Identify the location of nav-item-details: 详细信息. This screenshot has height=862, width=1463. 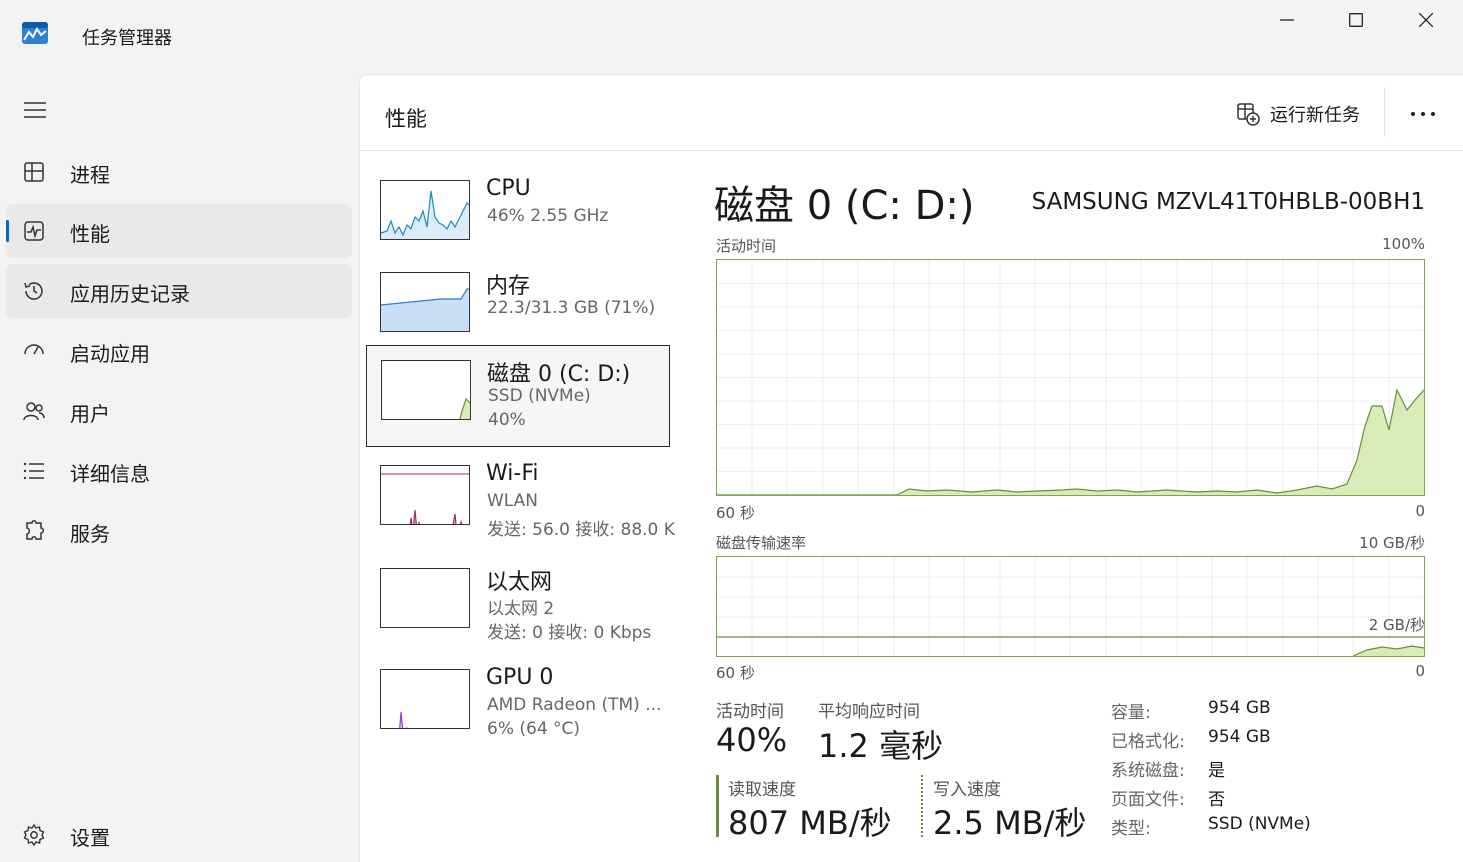
(179, 471).